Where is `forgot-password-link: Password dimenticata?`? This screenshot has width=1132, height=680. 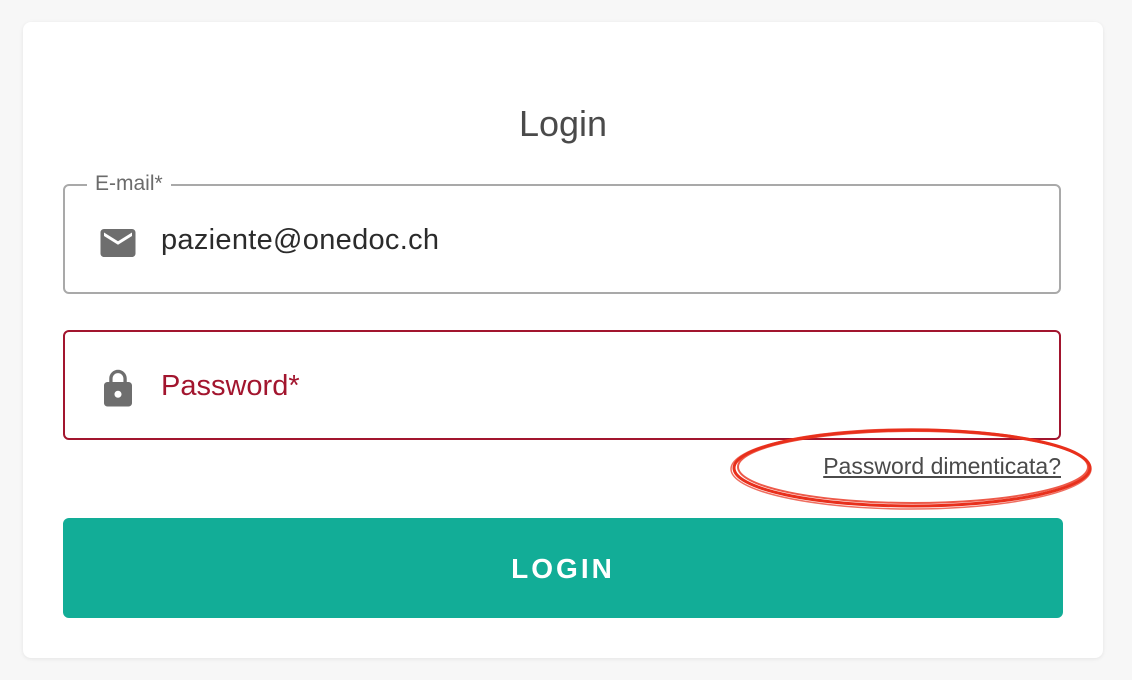 forgot-password-link: Password dimenticata? is located at coordinates (942, 466).